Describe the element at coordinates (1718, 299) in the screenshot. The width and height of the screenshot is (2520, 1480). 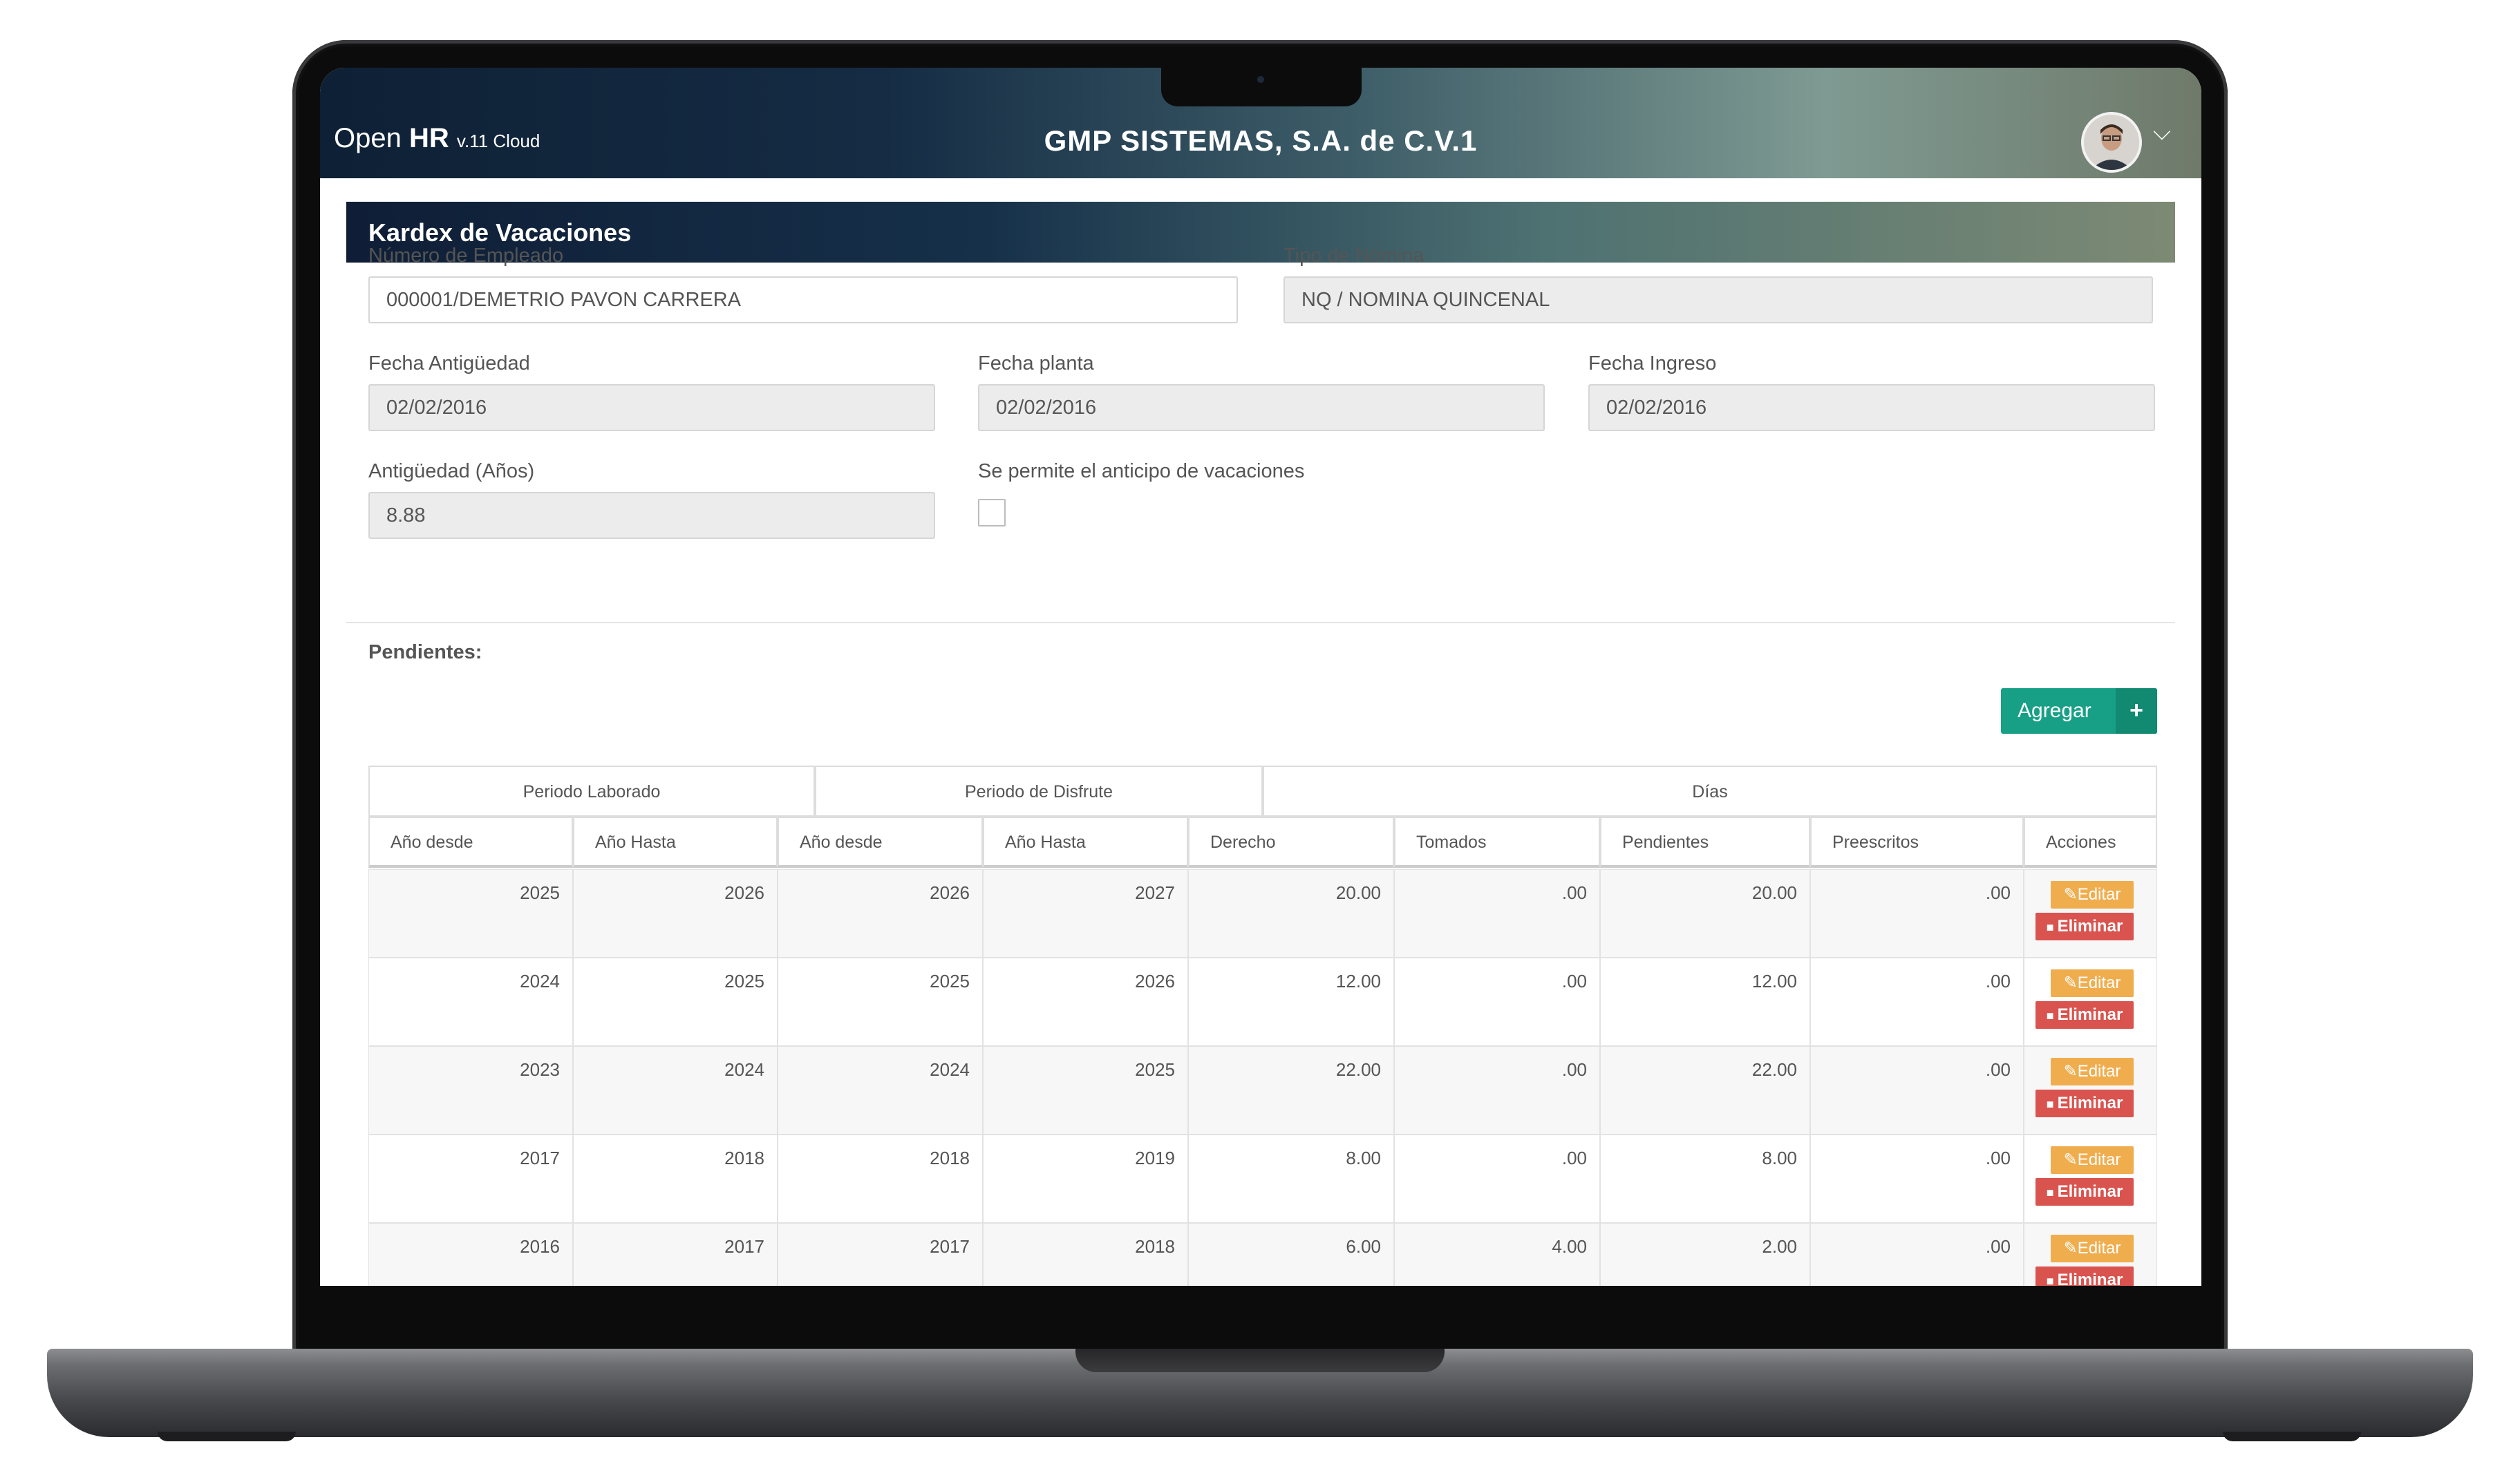
I see `payroll-type-field: NQ / NOMINA QUINCENAL` at that location.